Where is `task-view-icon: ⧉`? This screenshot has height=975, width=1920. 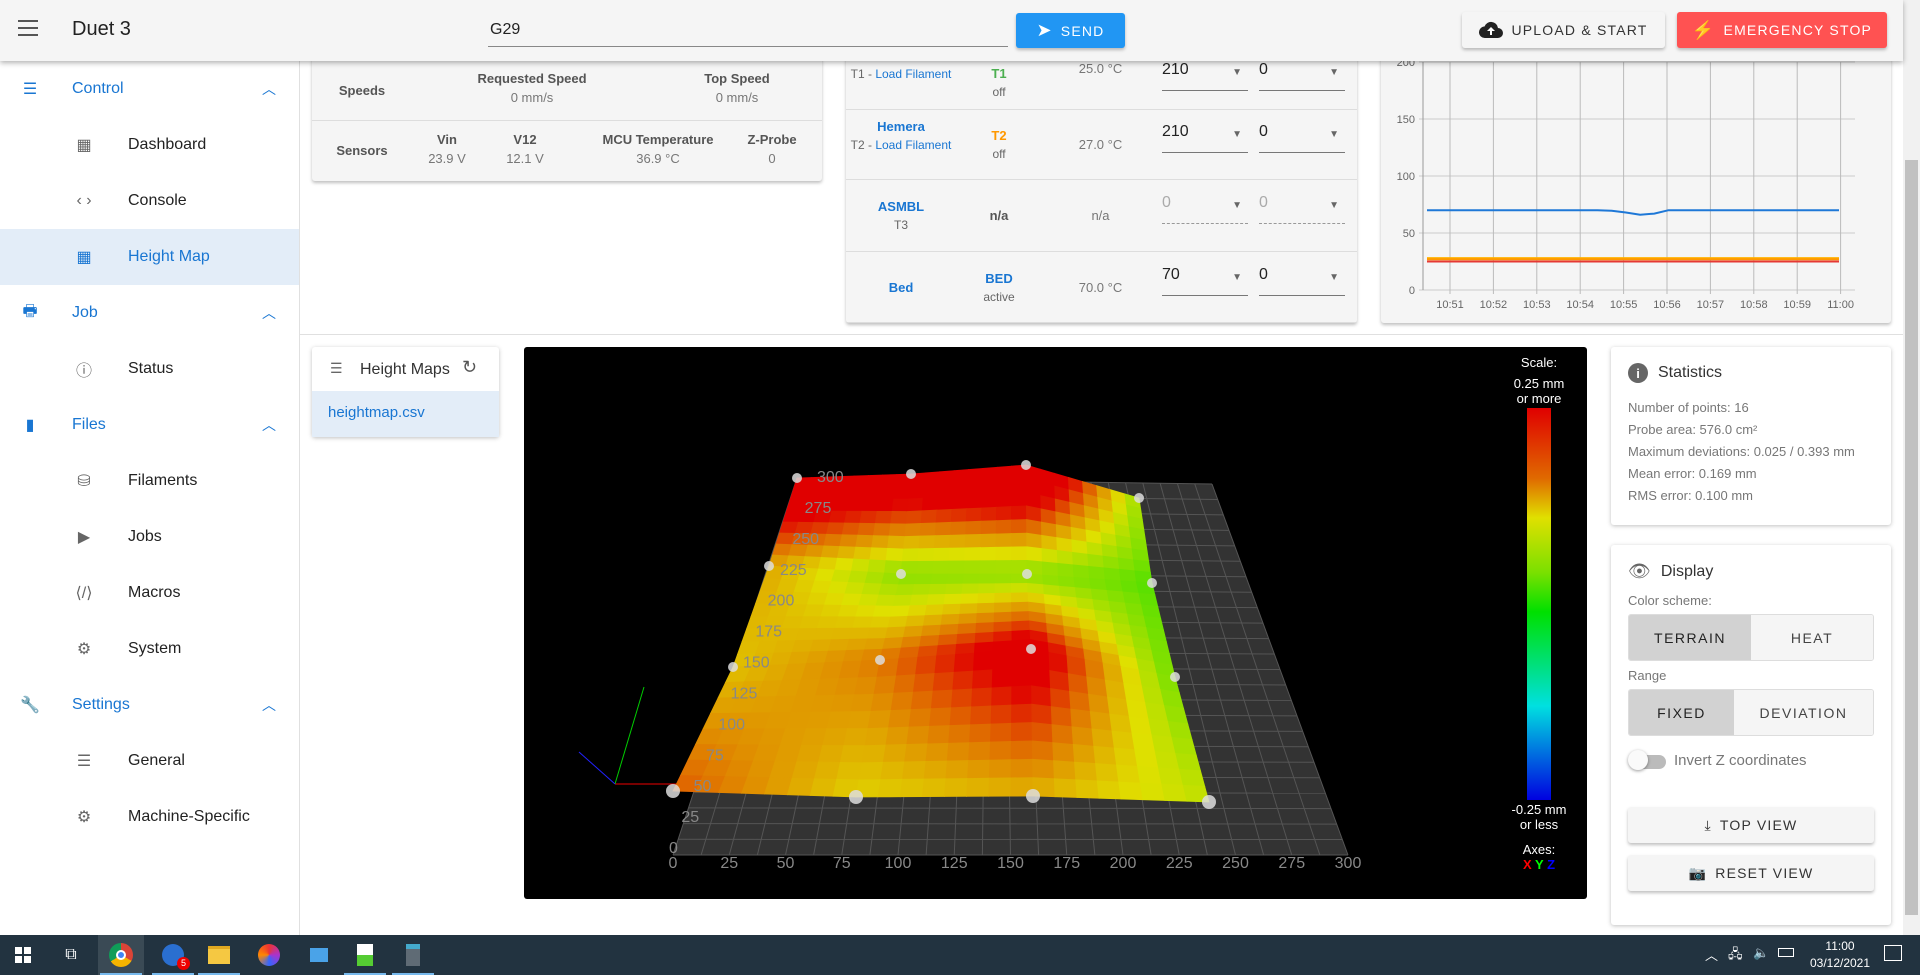
task-view-icon: ⧉ is located at coordinates (71, 955).